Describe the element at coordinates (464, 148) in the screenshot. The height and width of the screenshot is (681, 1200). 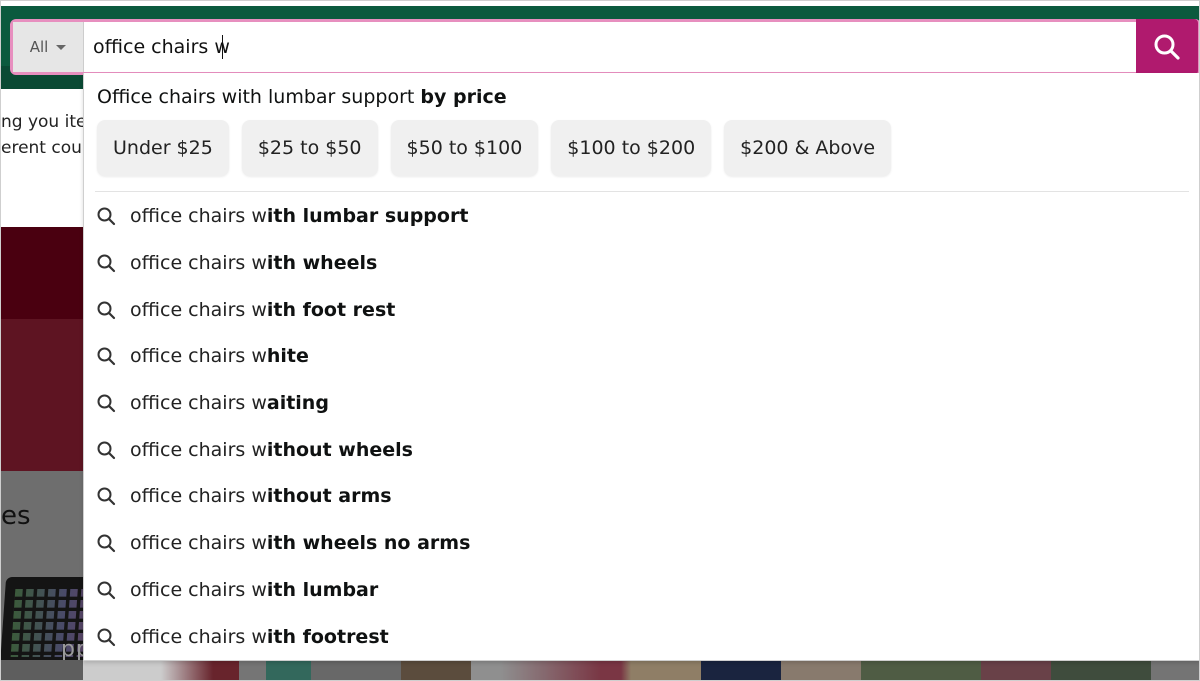
I see `price-chip-50-to-100: $50 to $100` at that location.